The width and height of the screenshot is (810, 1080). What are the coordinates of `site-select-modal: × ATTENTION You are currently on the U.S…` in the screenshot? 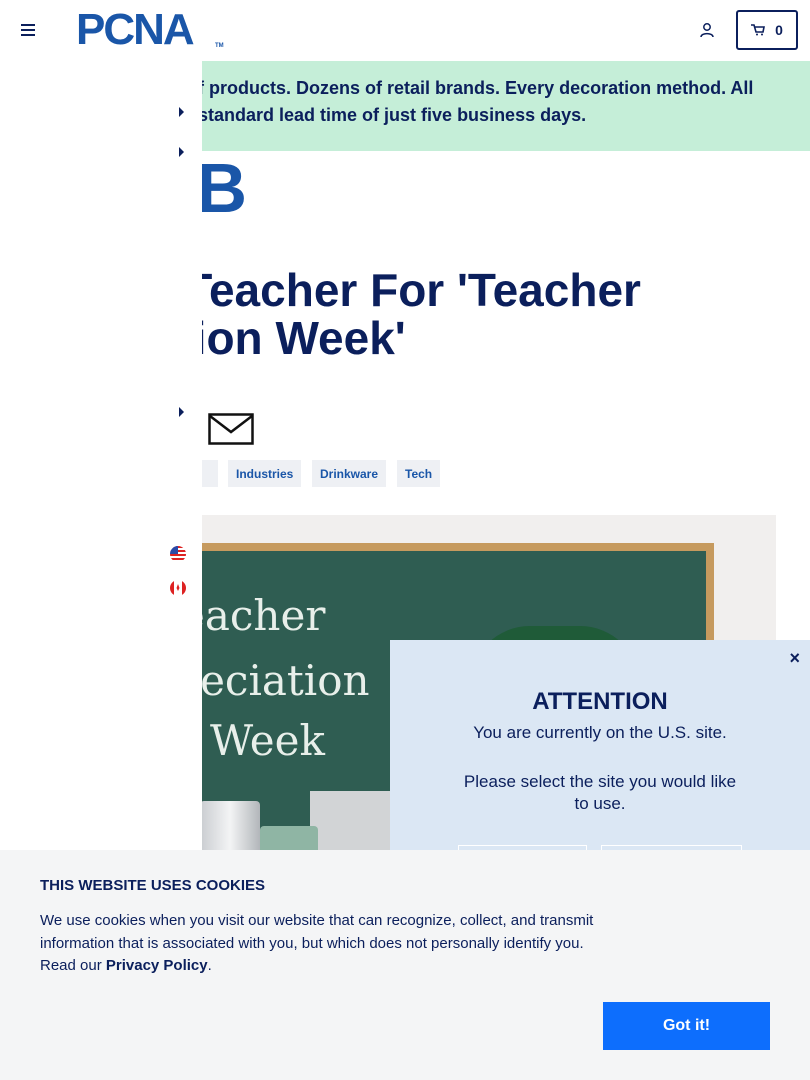 It's located at (600, 757).